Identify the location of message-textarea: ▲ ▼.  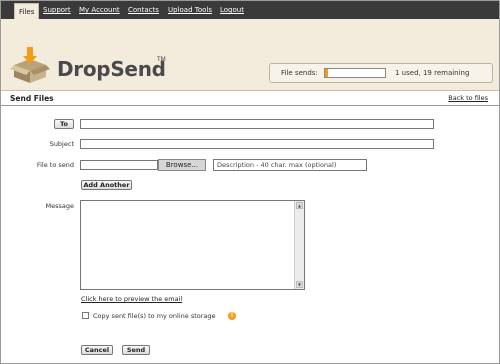
(192, 245).